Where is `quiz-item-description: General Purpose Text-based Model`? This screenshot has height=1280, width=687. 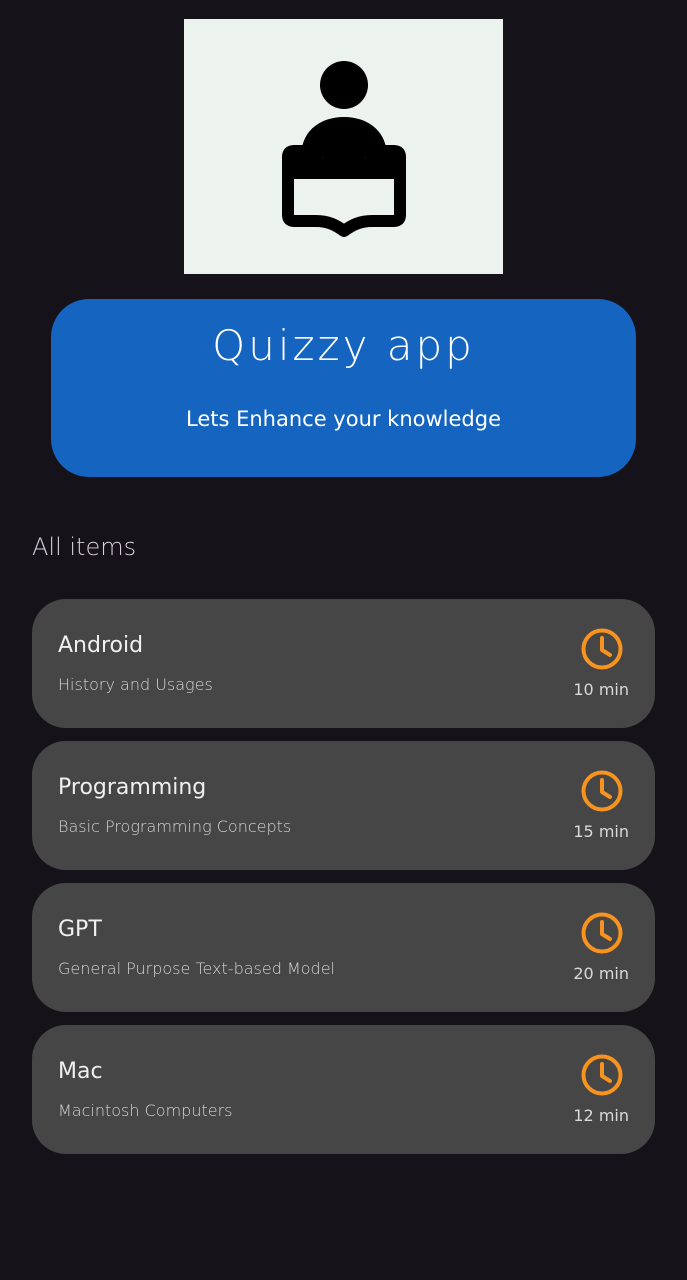
quiz-item-description: General Purpose Text-based Model is located at coordinates (196, 968).